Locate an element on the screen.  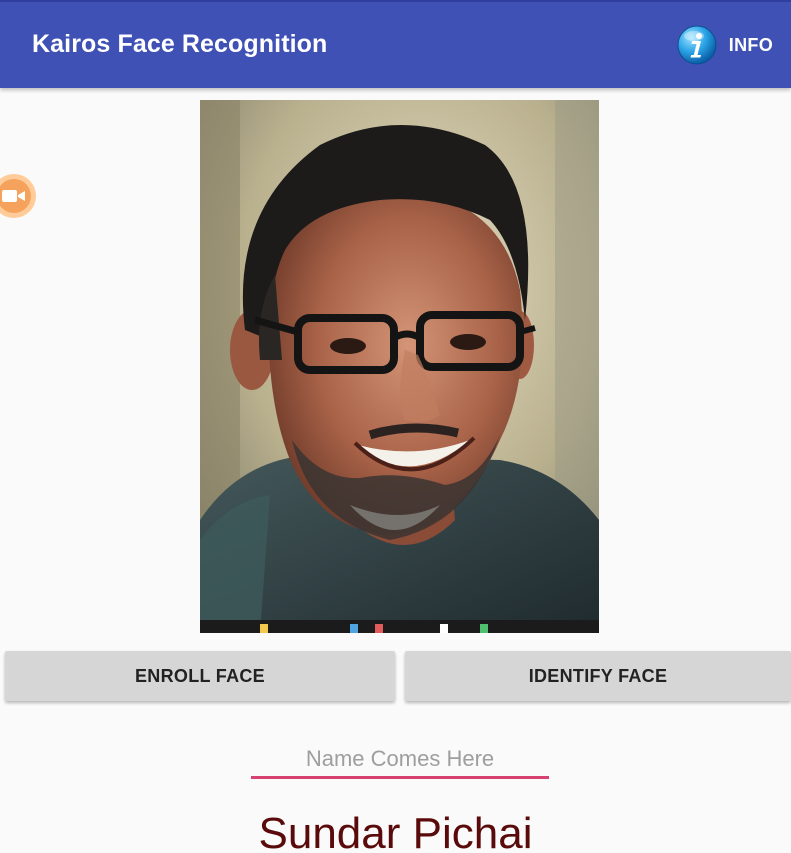
name-input is located at coordinates (400, 760).